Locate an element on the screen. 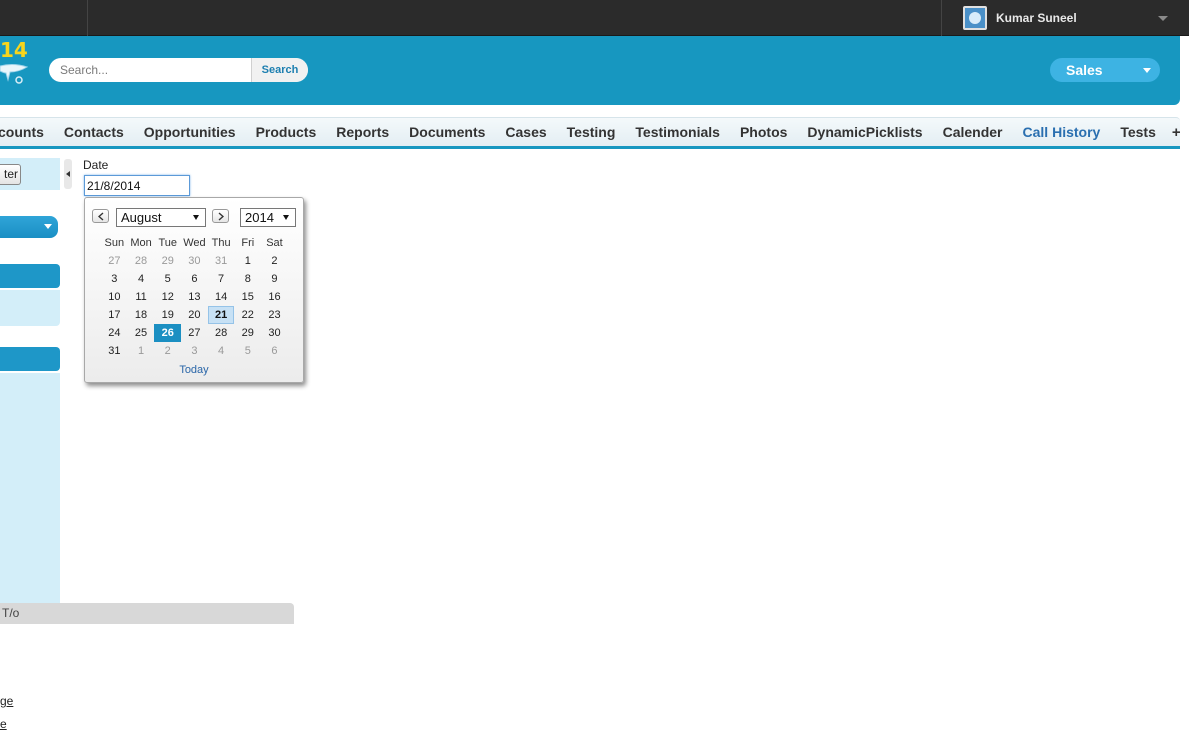  logo: 14 is located at coordinates (14, 50).